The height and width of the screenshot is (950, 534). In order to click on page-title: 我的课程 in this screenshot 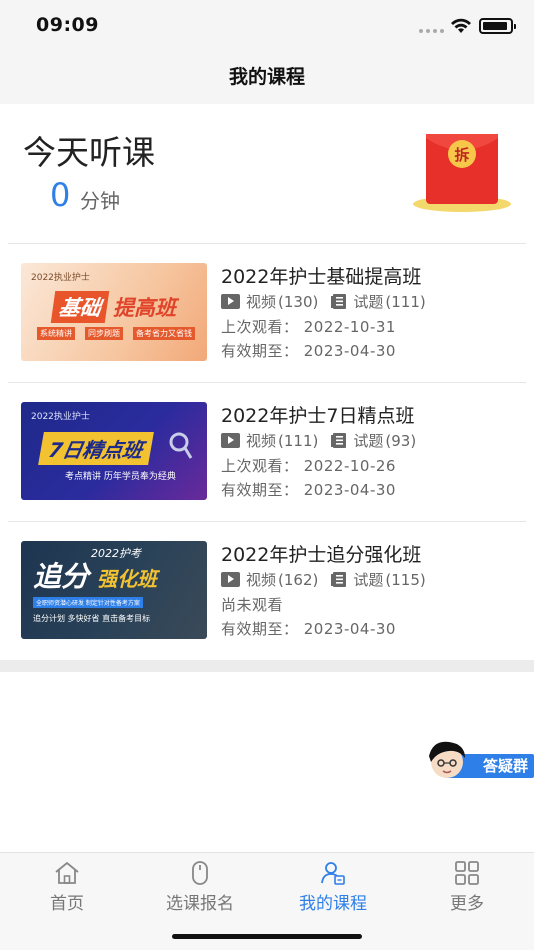, I will do `click(266, 77)`.